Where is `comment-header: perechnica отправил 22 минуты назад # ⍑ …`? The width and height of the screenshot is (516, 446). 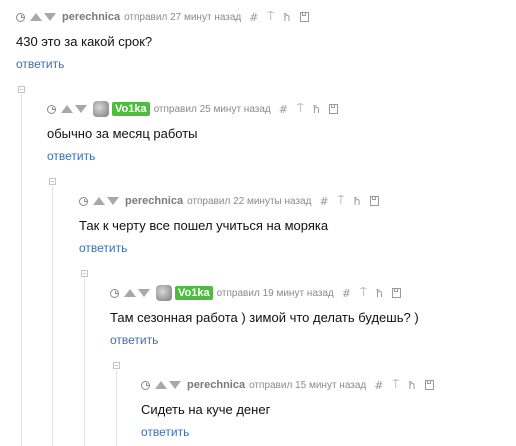 comment-header: perechnica отправил 22 минуты назад # ⍑ … is located at coordinates (229, 201).